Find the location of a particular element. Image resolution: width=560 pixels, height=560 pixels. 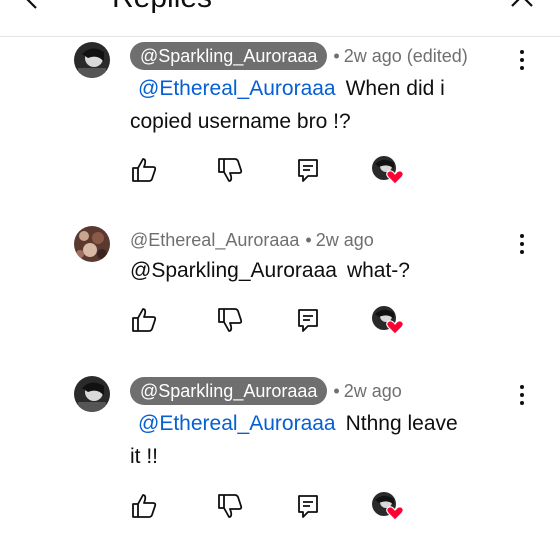

comment-text-line: copied username bro !? is located at coordinates (240, 121).